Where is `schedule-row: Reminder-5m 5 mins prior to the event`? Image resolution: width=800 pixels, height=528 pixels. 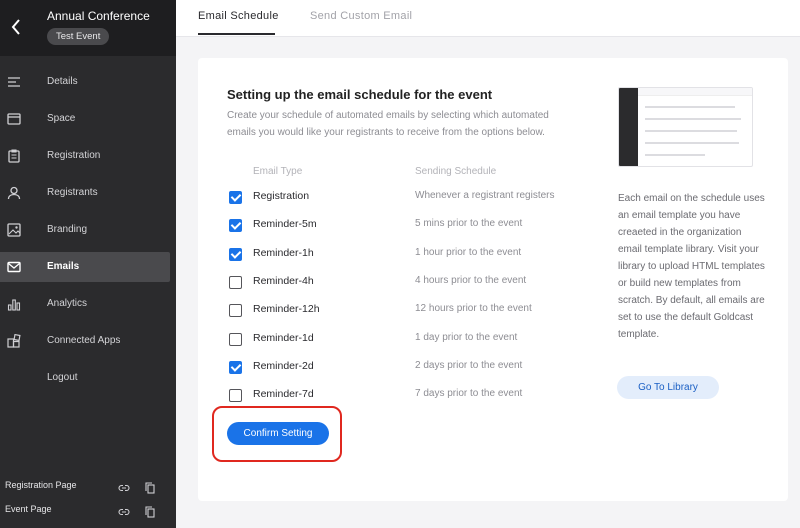
schedule-row: Reminder-5m 5 mins prior to the event is located at coordinates (409, 226).